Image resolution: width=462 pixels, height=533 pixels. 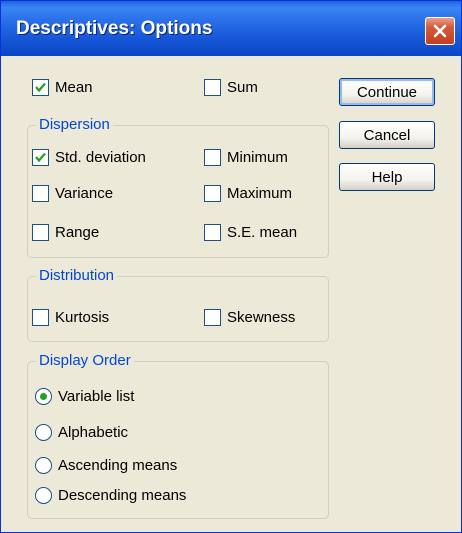 What do you see at coordinates (122, 495) in the screenshot?
I see `radio-descending-means-label: Descending means` at bounding box center [122, 495].